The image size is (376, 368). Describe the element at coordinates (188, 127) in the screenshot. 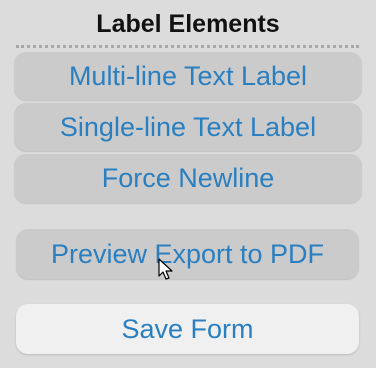

I see `single-line-text-label-button: Single-line Text Label` at that location.